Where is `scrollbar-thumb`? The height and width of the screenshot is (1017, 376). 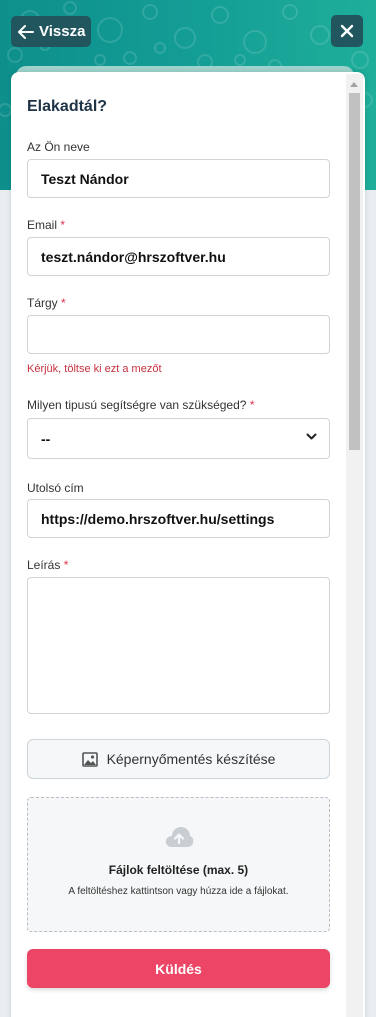 scrollbar-thumb is located at coordinates (354, 271).